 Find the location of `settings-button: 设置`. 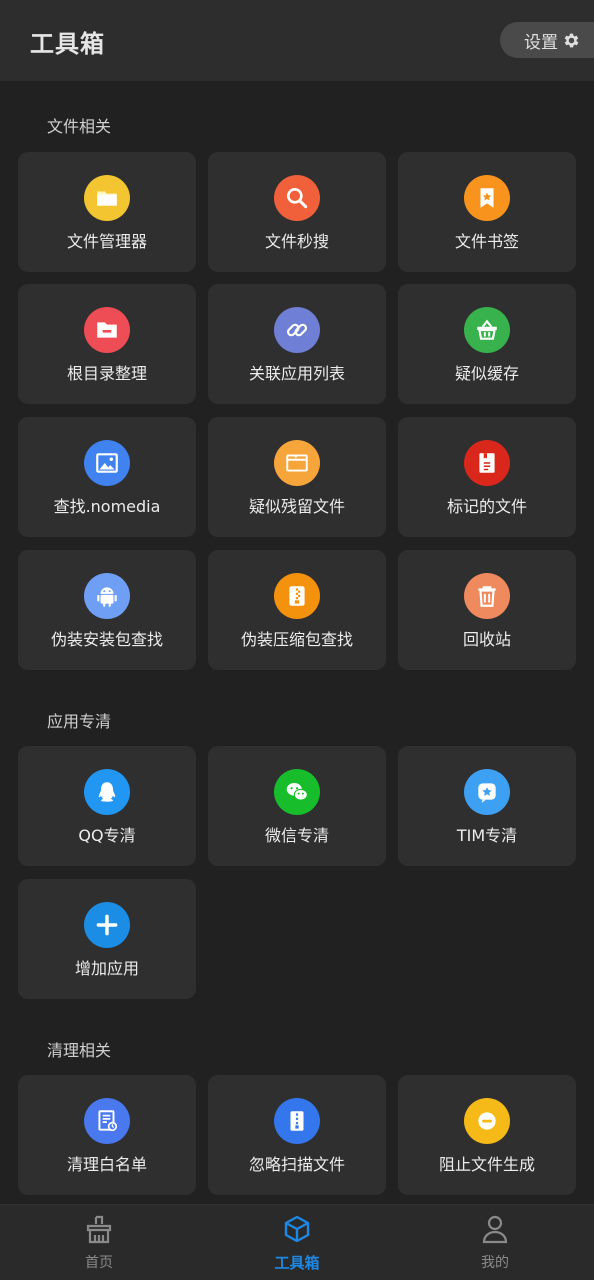

settings-button: 设置 is located at coordinates (547, 40).